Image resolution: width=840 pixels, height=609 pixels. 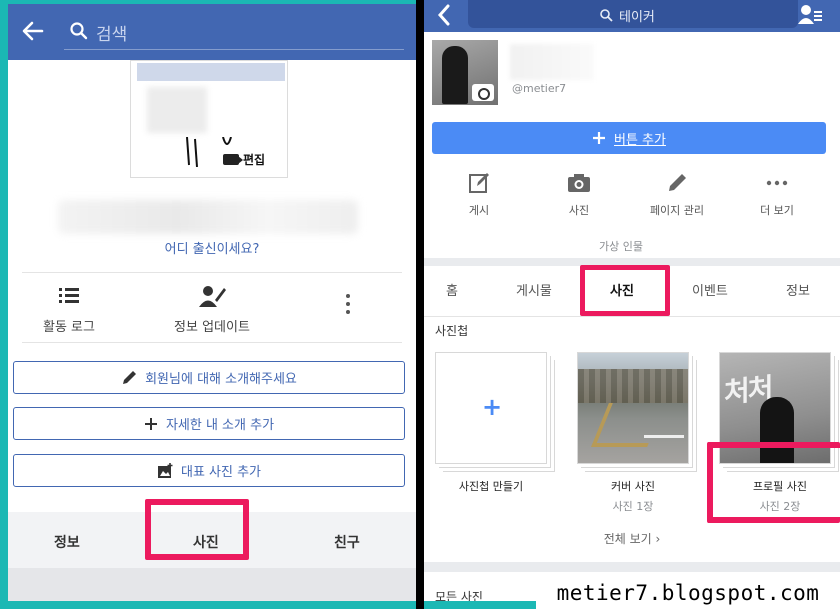 I want to click on activity-log-button: 활동 로그, so click(x=69, y=309).